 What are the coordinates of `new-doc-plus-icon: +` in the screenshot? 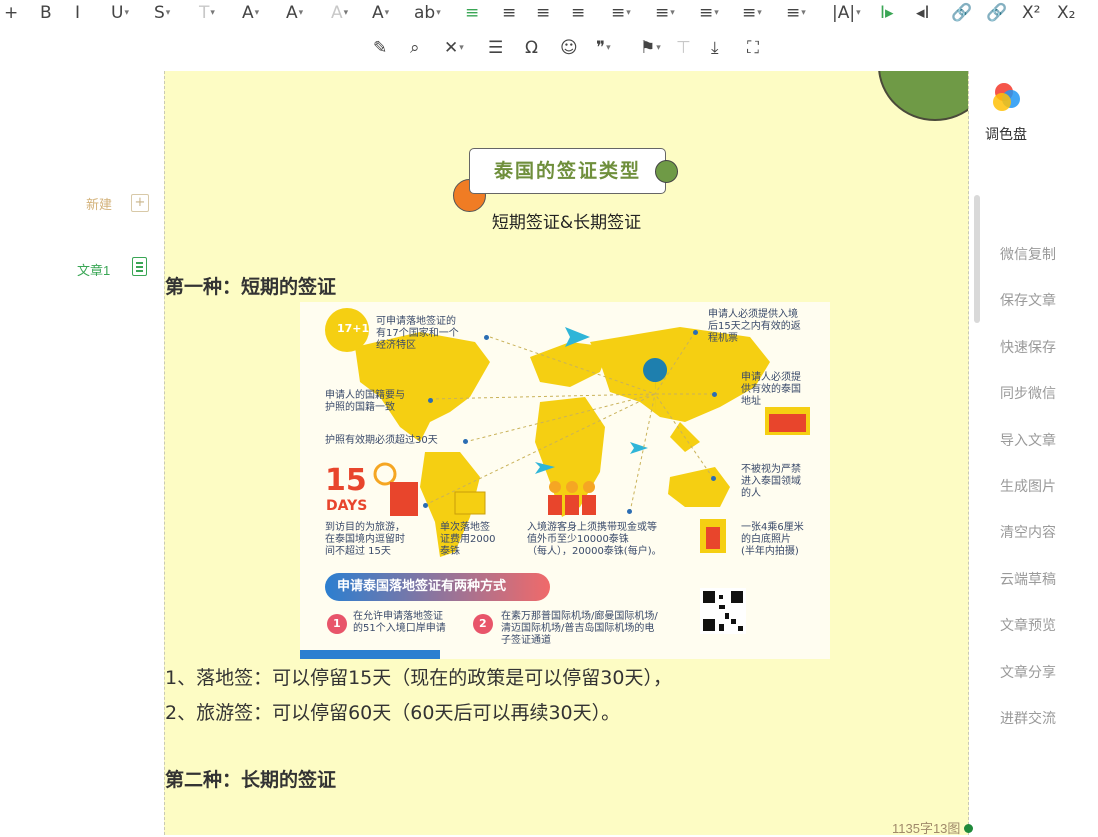 It's located at (140, 203).